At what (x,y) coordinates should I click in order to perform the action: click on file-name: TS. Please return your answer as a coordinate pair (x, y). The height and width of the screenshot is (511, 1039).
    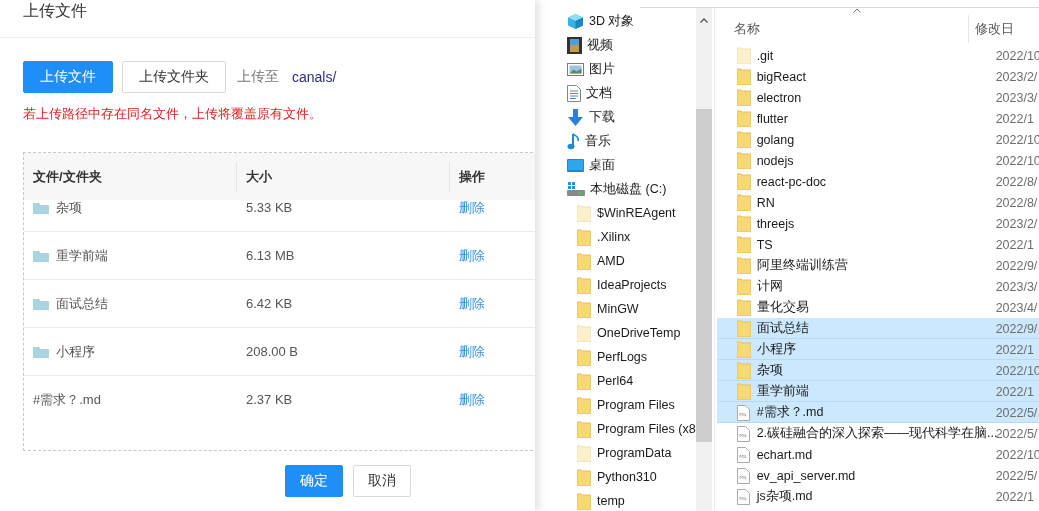
    Looking at the image, I should click on (765, 244).